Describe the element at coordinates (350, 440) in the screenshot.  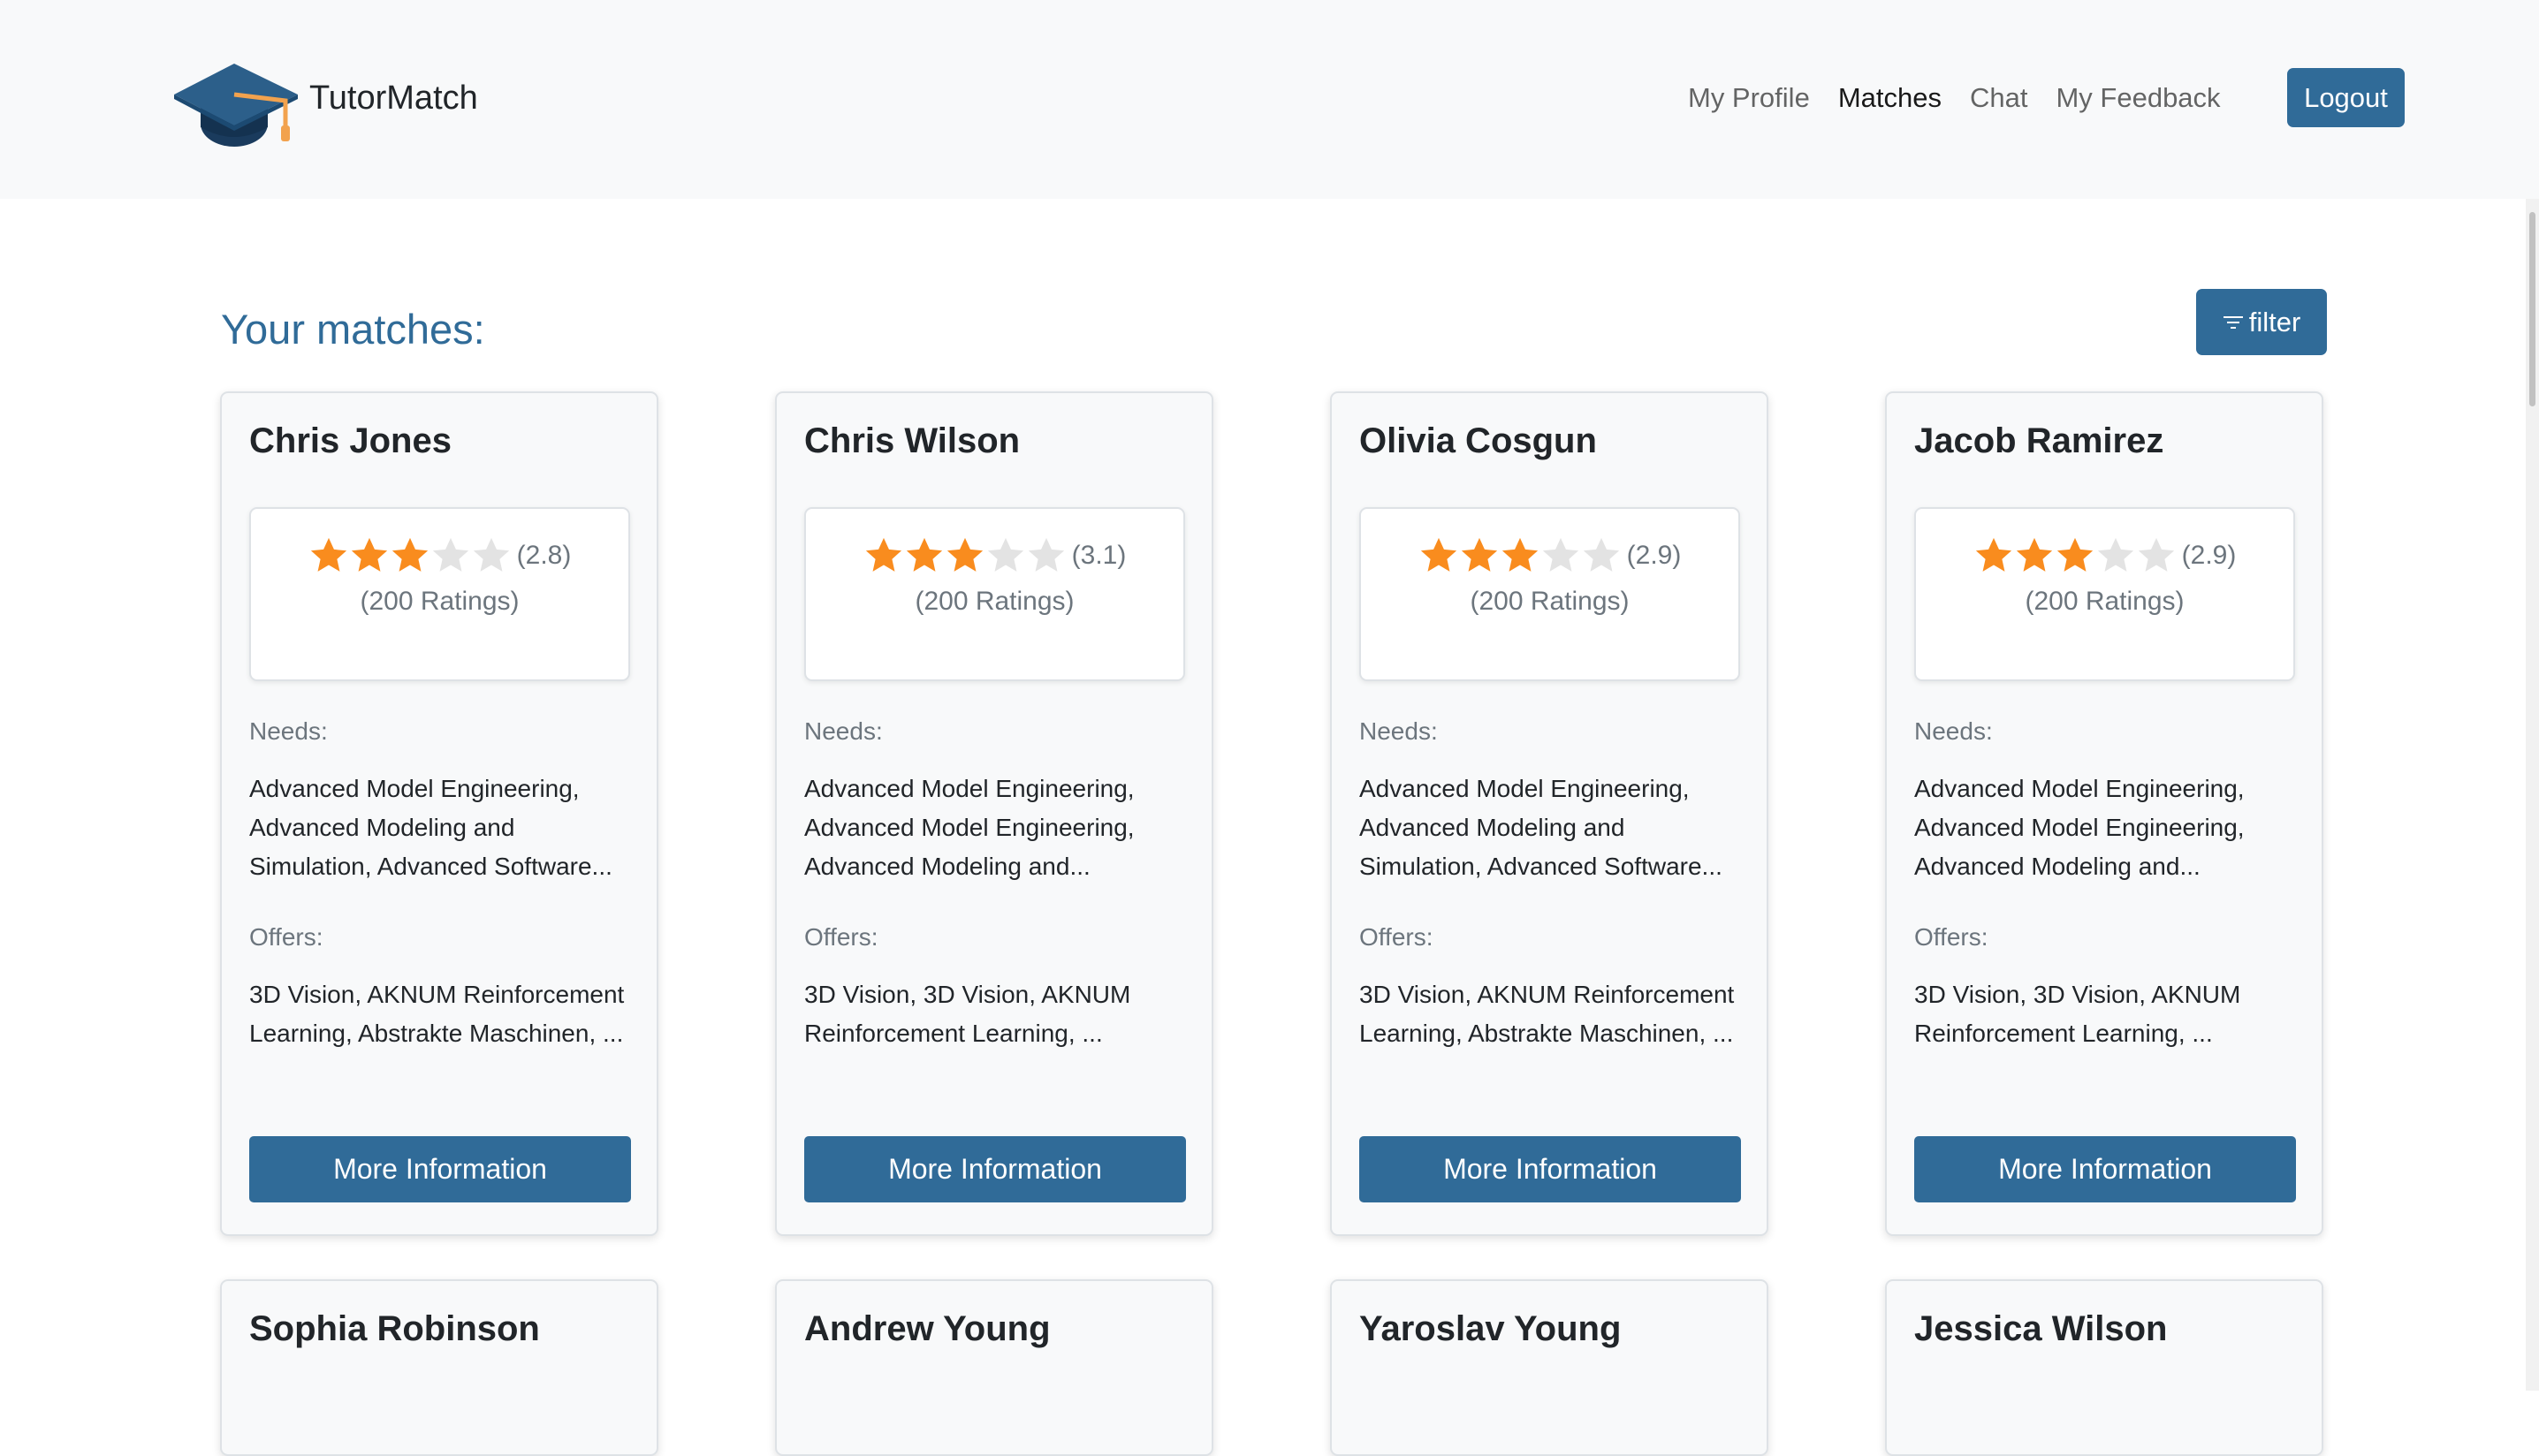
I see `match-name: Chris Jones` at that location.